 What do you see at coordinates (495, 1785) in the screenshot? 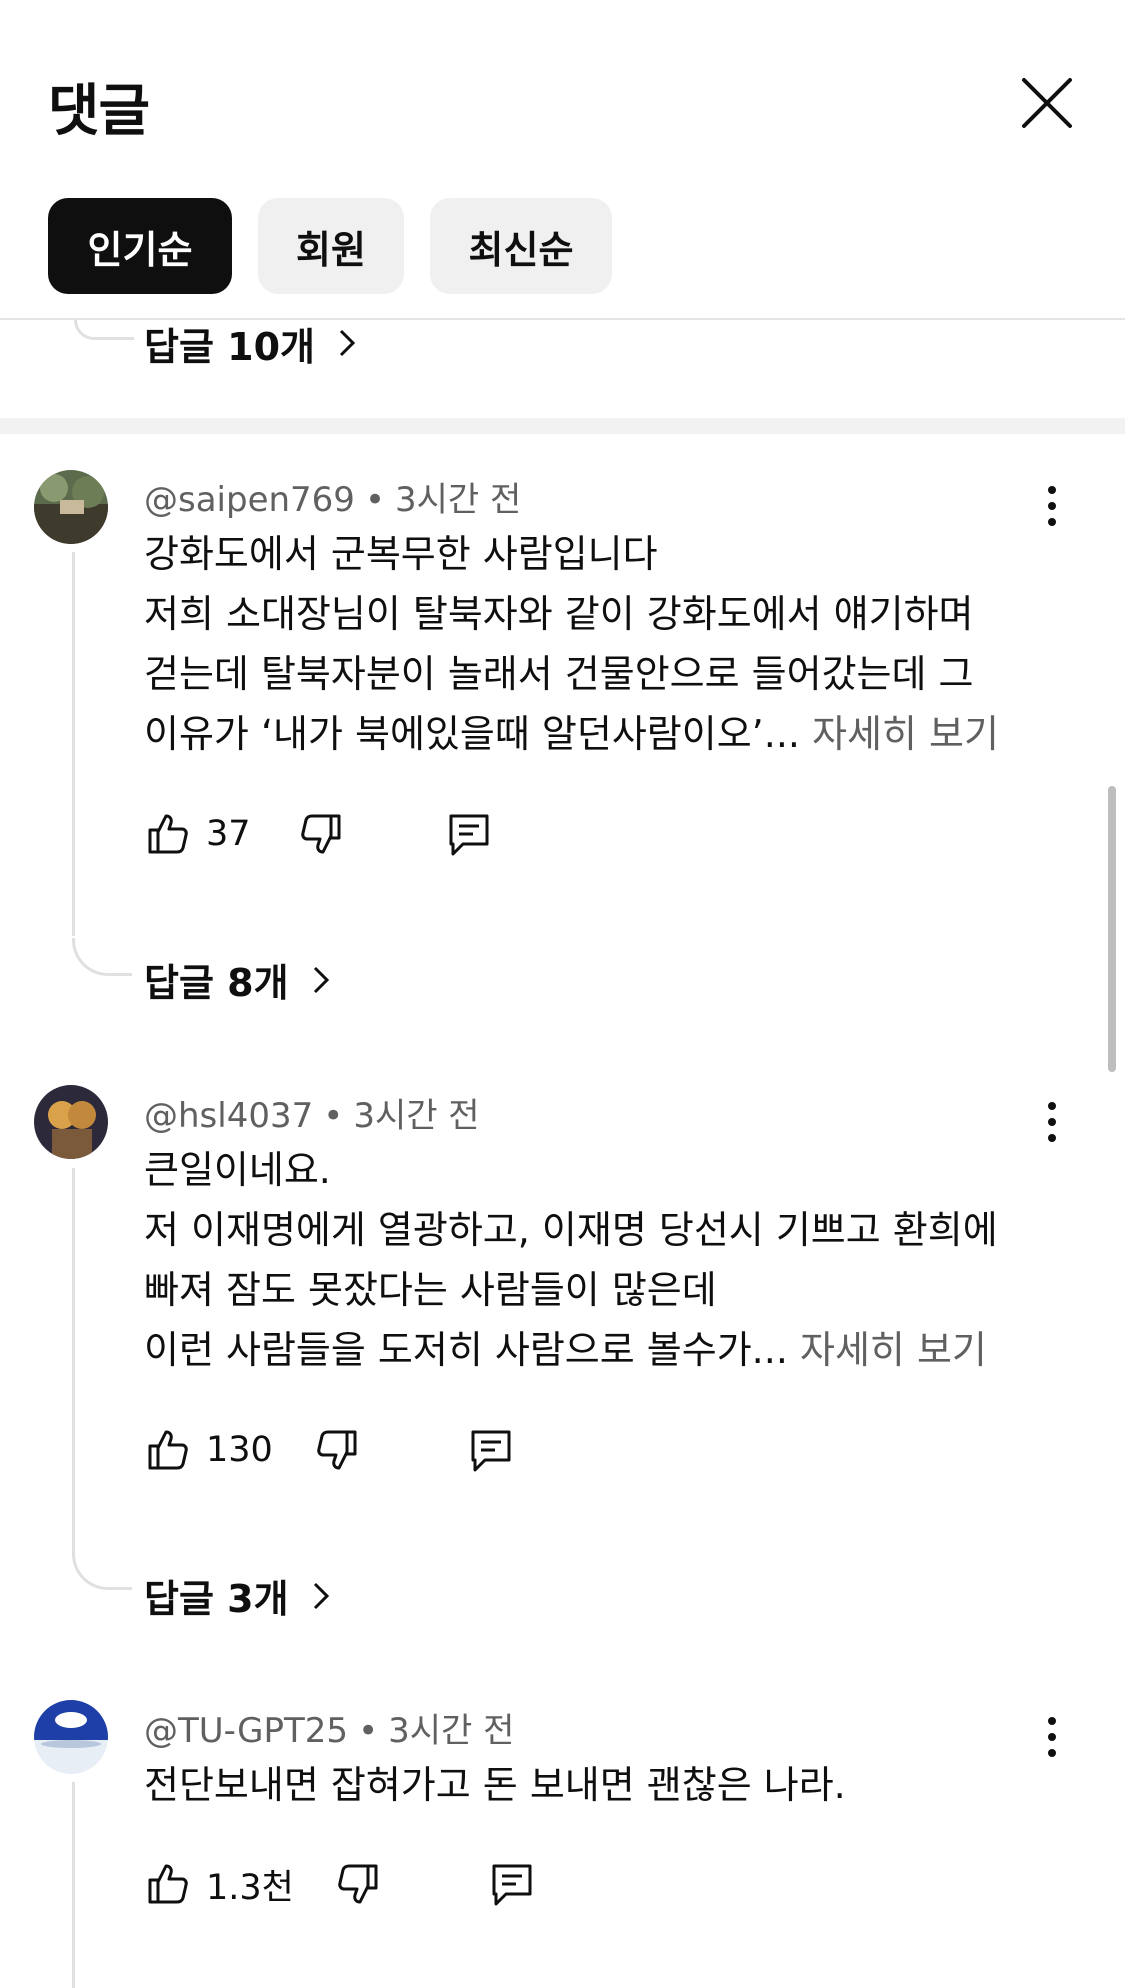
I see `comment-line: 전단보내면 잡혀가고 돈 보내면 괜찮은 나라.` at bounding box center [495, 1785].